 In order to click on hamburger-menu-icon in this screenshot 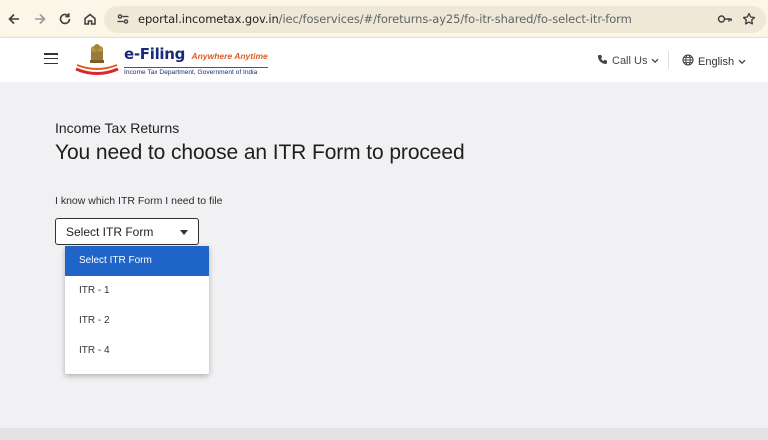, I will do `click(51, 59)`.